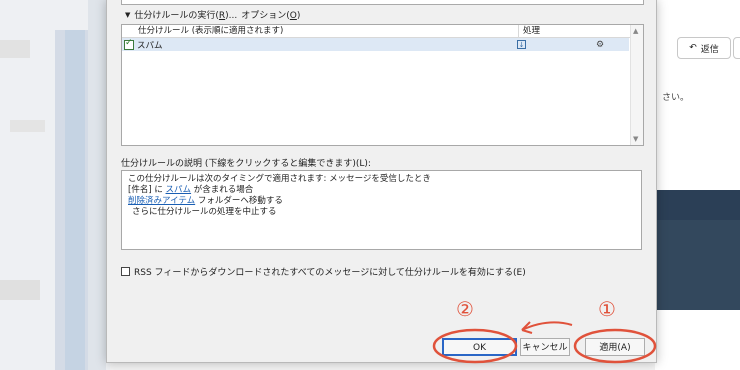  What do you see at coordinates (576, 31) in the screenshot?
I see `column-header-action: 処理` at bounding box center [576, 31].